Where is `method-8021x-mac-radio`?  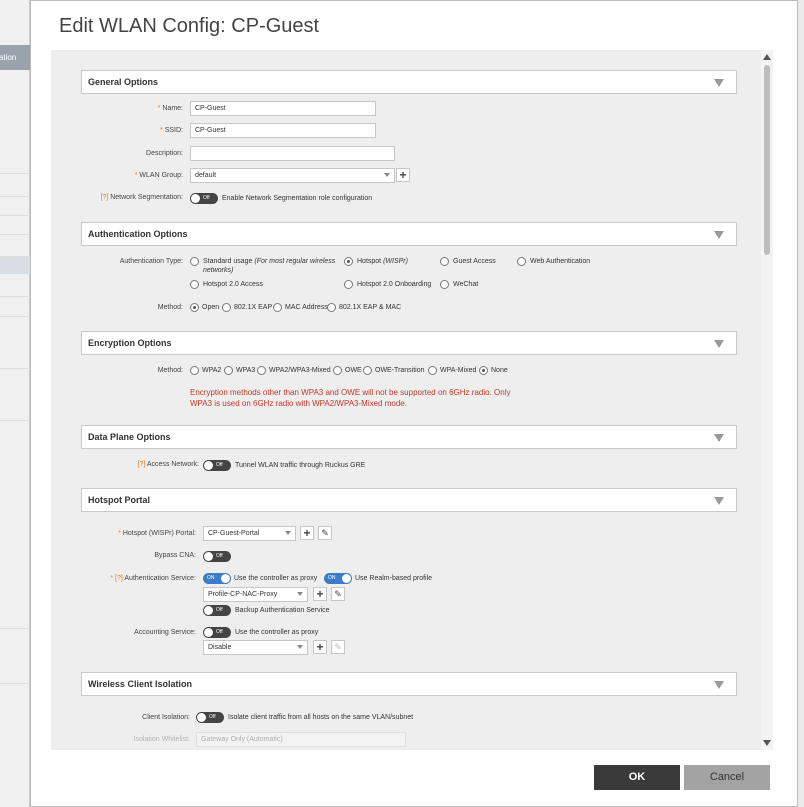
method-8021x-mac-radio is located at coordinates (331, 307).